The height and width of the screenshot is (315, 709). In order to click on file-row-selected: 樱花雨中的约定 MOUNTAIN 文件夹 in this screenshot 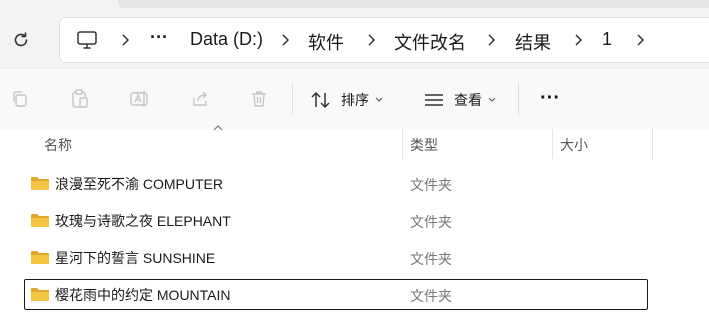, I will do `click(336, 294)`.